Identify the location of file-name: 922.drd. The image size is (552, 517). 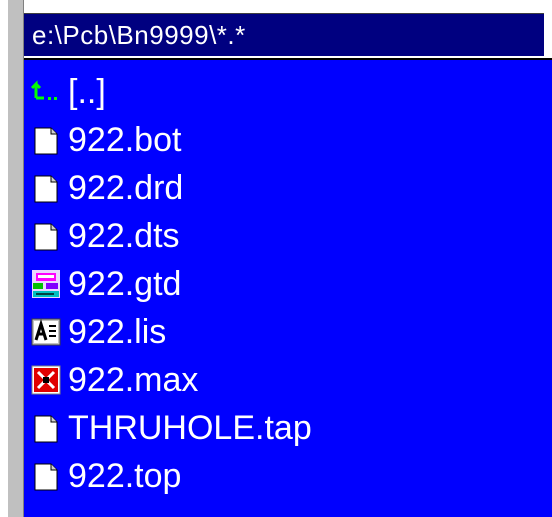
(126, 188).